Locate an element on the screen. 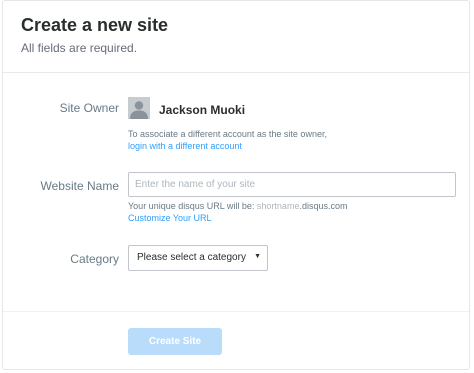 This screenshot has height=373, width=474. caret-down-icon: ▼ is located at coordinates (257, 256).